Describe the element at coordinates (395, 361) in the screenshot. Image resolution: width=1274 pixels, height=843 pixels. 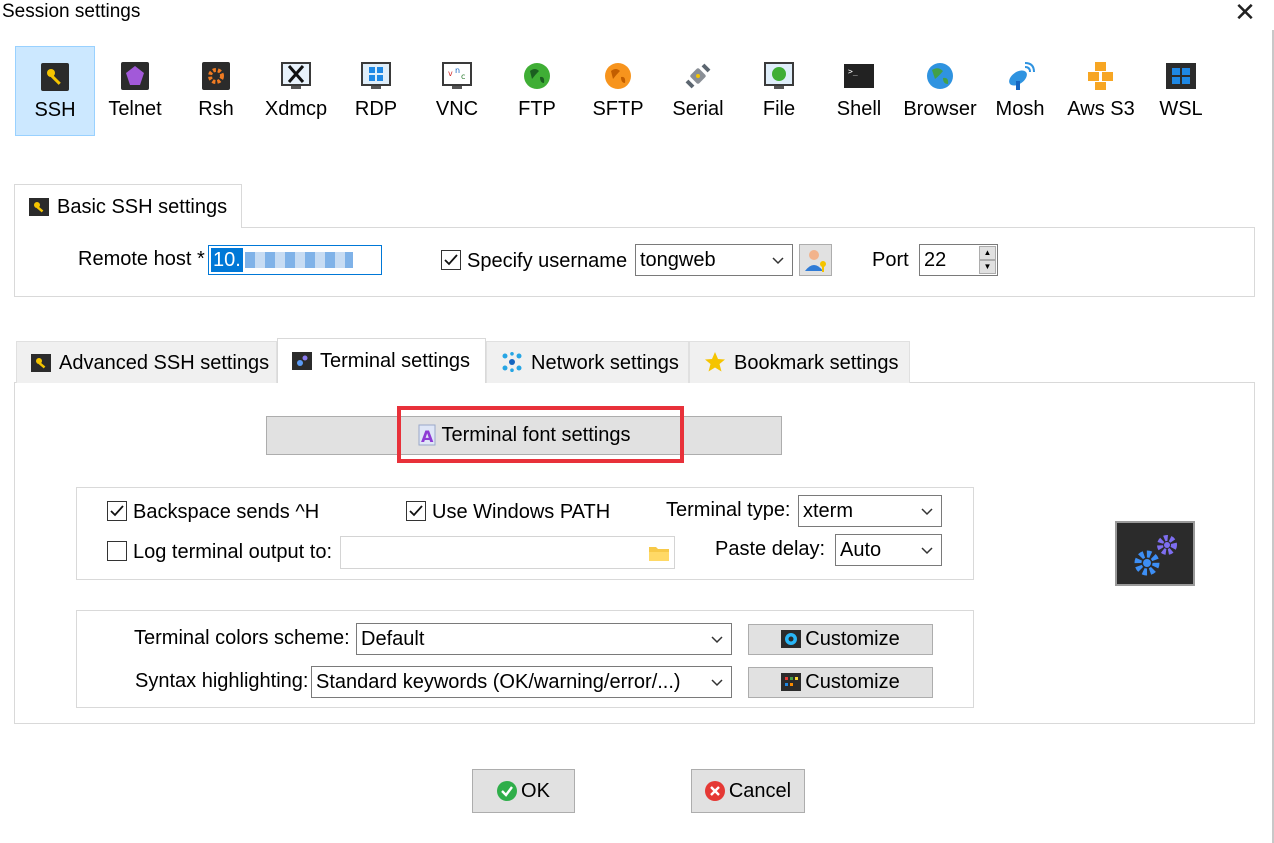
I see `tab-label: Terminal settings` at that location.